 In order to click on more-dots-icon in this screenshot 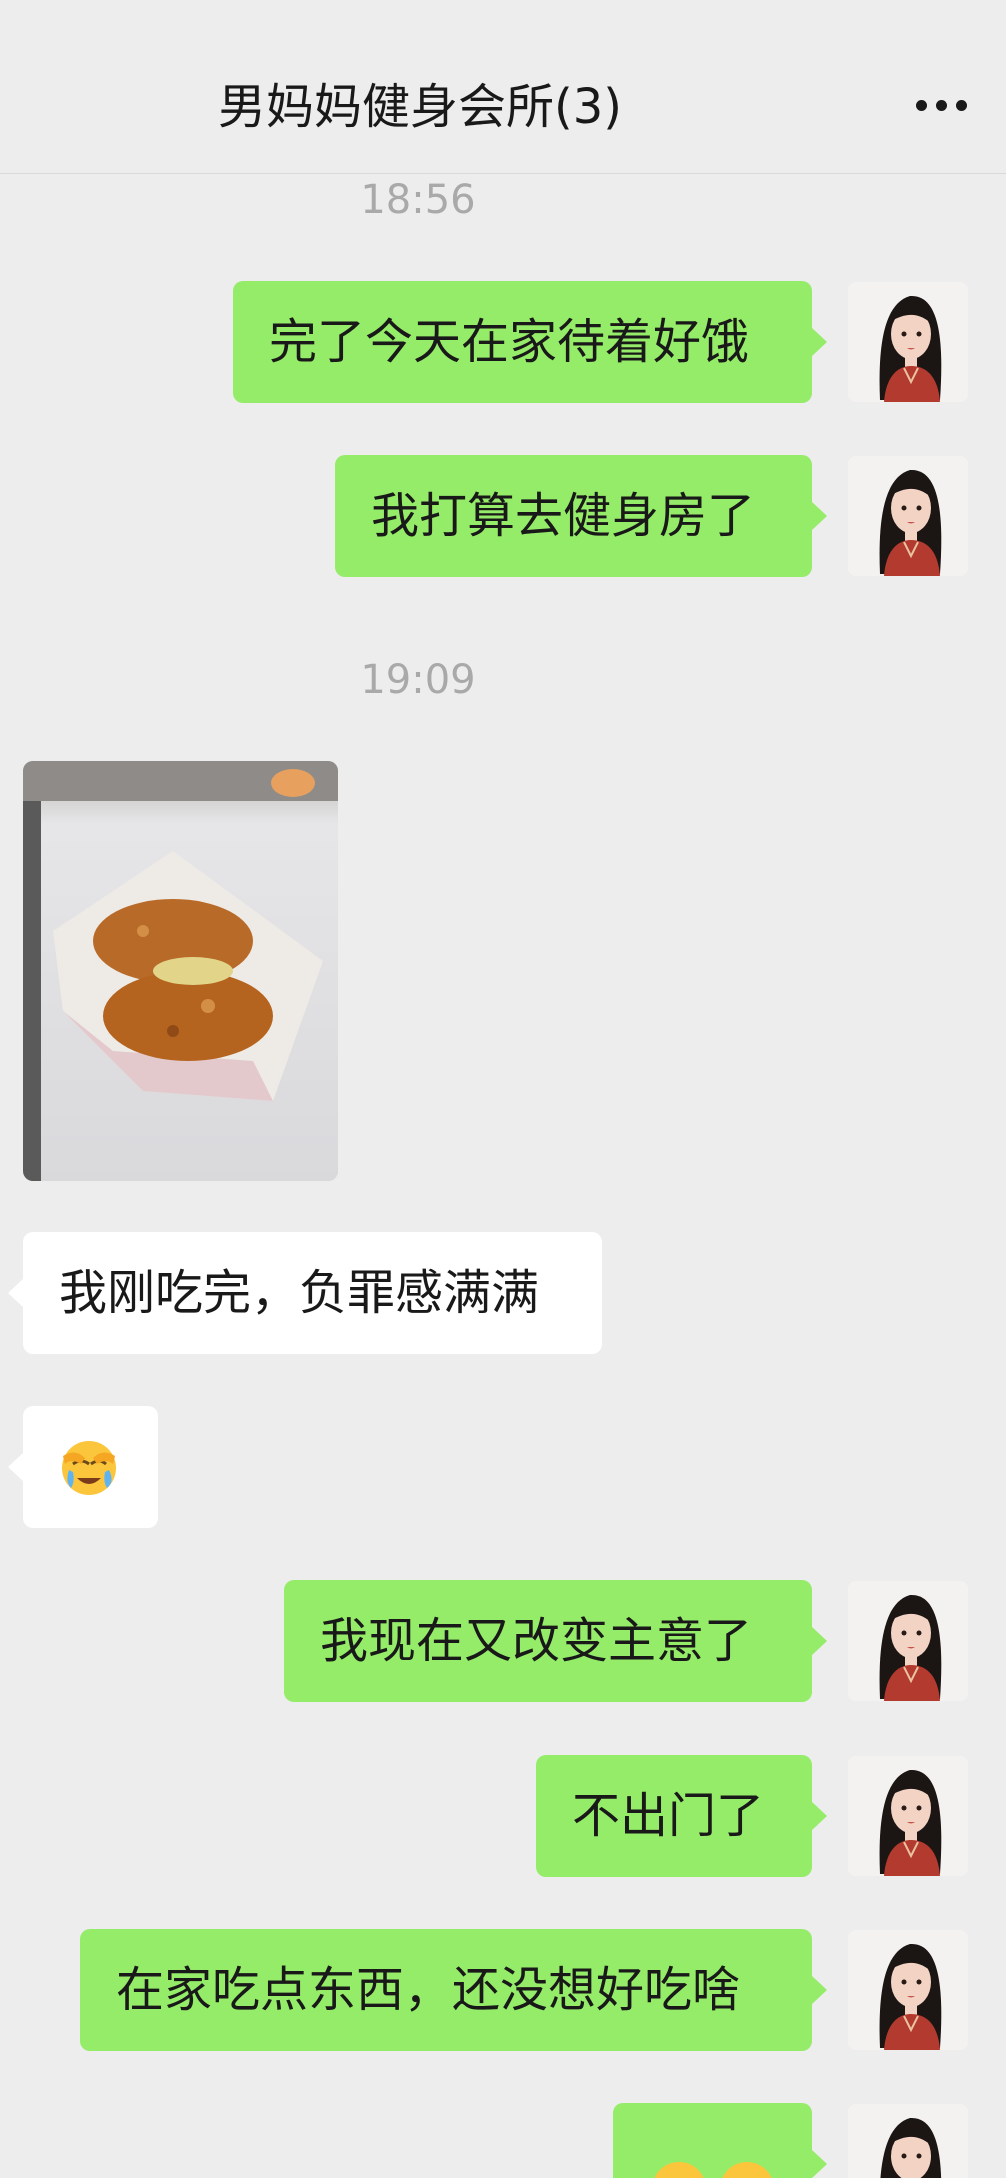, I will do `click(941, 105)`.